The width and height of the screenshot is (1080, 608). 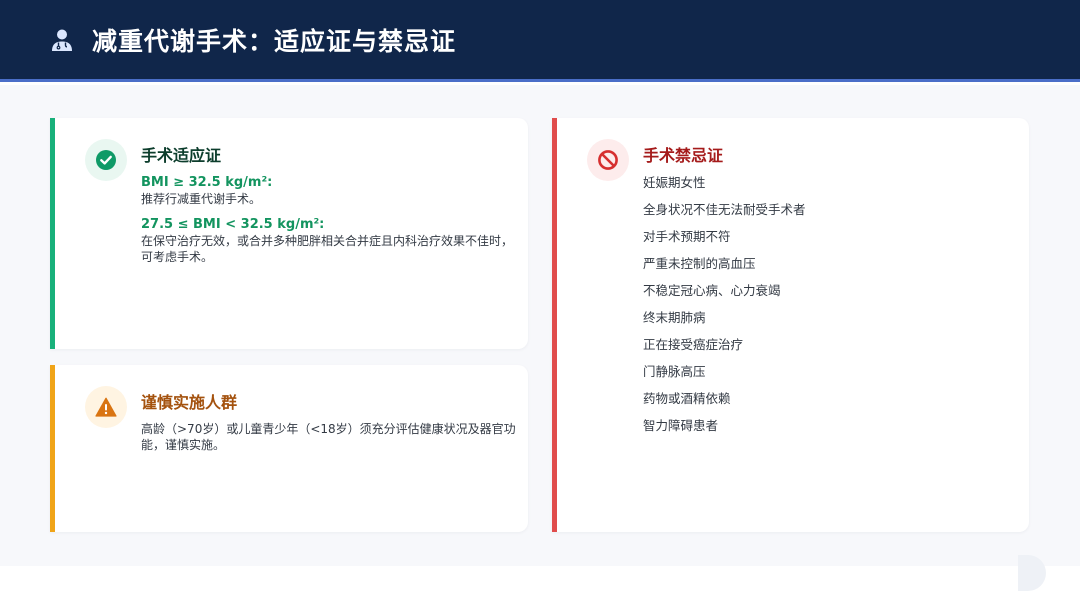 I want to click on contraindication-item: 智力障碍患者, so click(x=681, y=425).